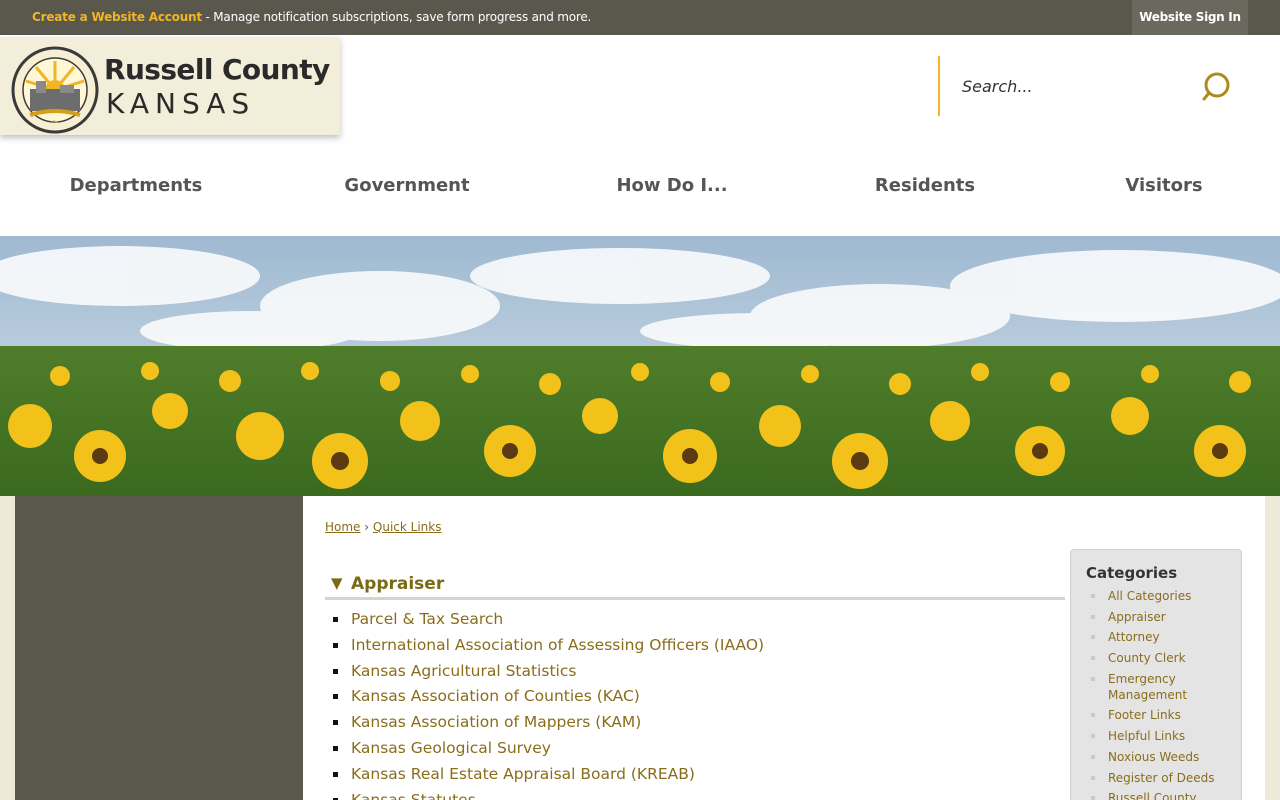 The height and width of the screenshot is (800, 1280). Describe the element at coordinates (1163, 687) in the screenshot. I see `category-item: Emergency Management` at that location.